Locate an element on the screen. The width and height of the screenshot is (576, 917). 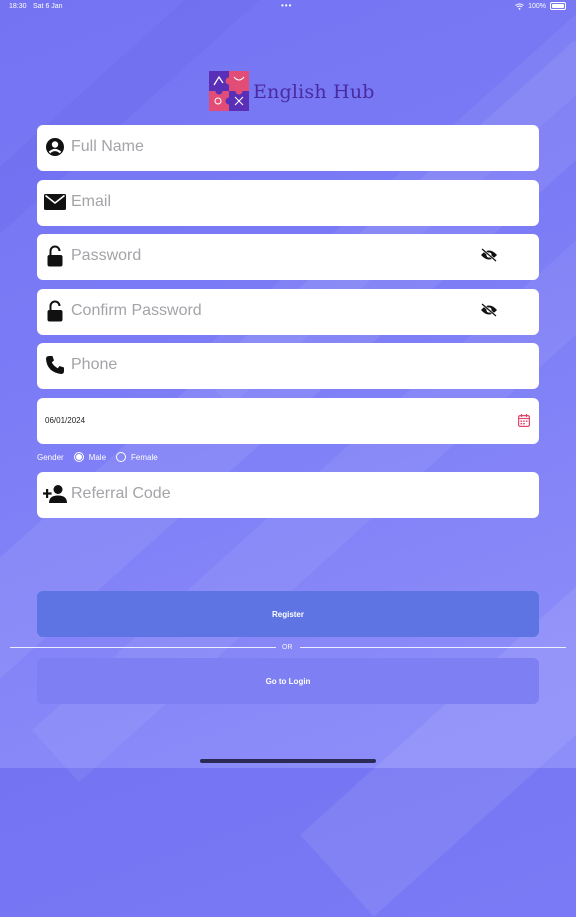
home-indicator is located at coordinates (288, 761).